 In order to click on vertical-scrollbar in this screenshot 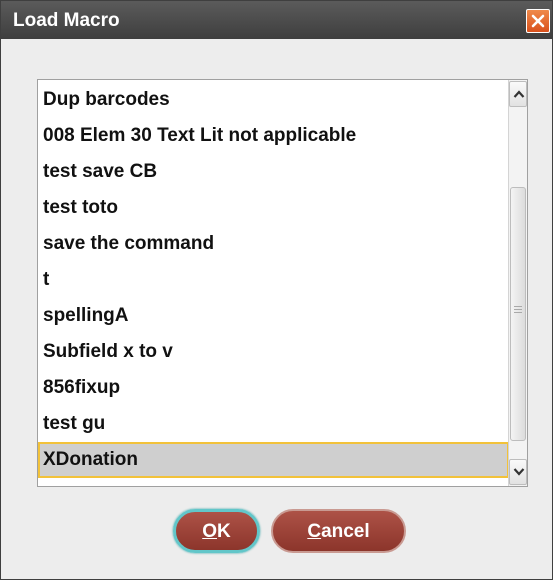, I will do `click(517, 283)`.